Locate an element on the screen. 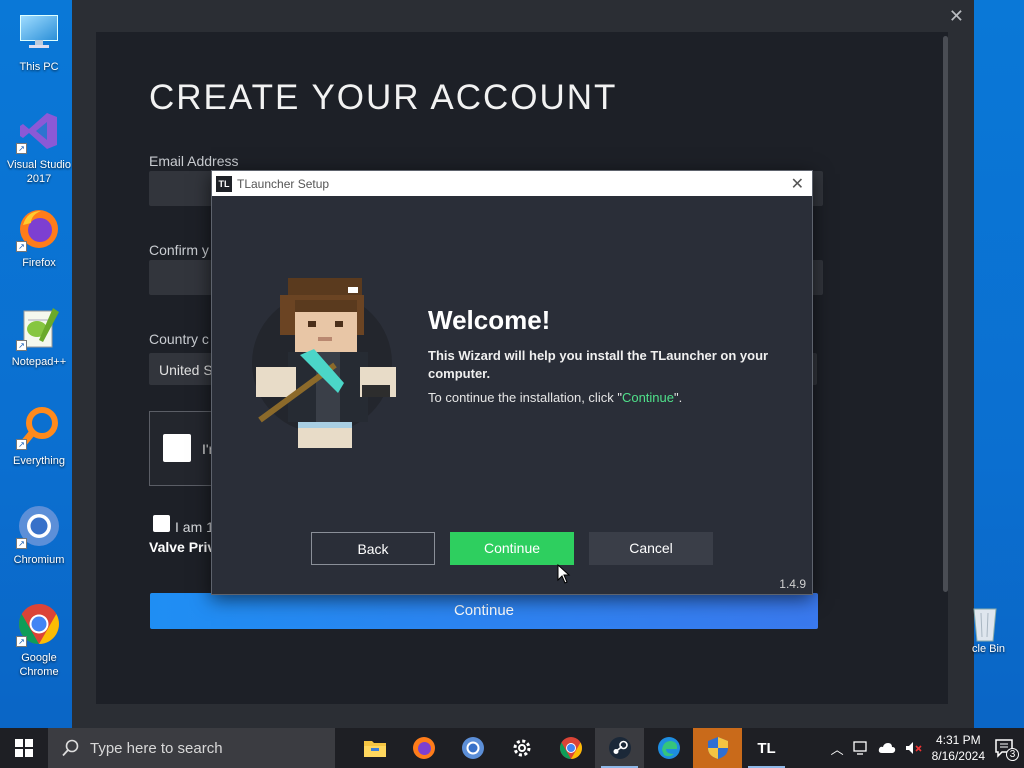 Image resolution: width=1024 pixels, height=768 pixels. steam-icon is located at coordinates (619, 748).